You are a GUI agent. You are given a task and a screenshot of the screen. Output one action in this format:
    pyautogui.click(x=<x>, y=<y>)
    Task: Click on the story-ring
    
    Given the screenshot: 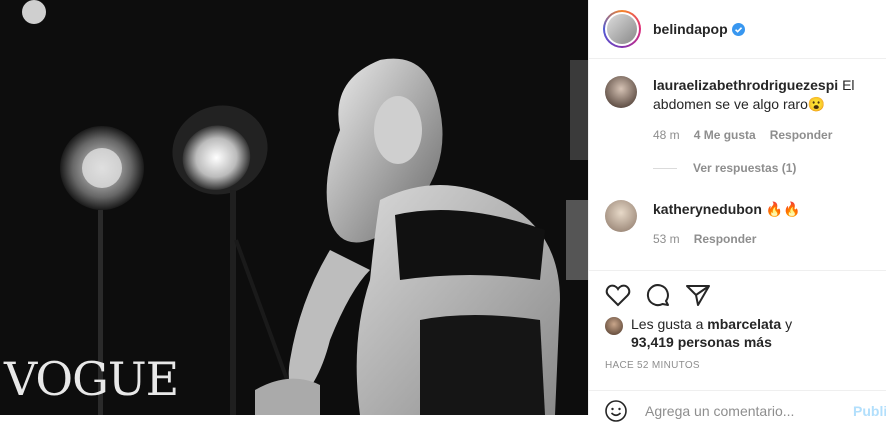 What is the action you would take?
    pyautogui.click(x=622, y=29)
    